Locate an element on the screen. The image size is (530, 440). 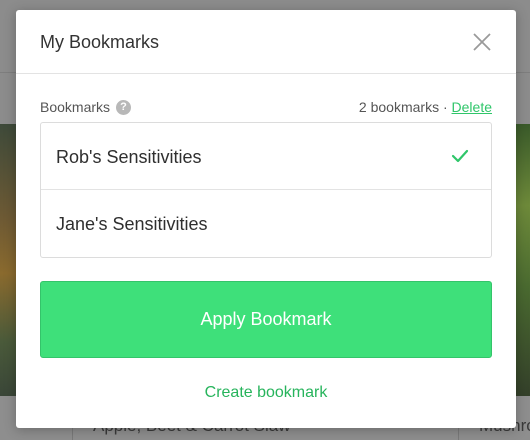
bookmark-item: Rob's Sensitivities is located at coordinates (266, 156).